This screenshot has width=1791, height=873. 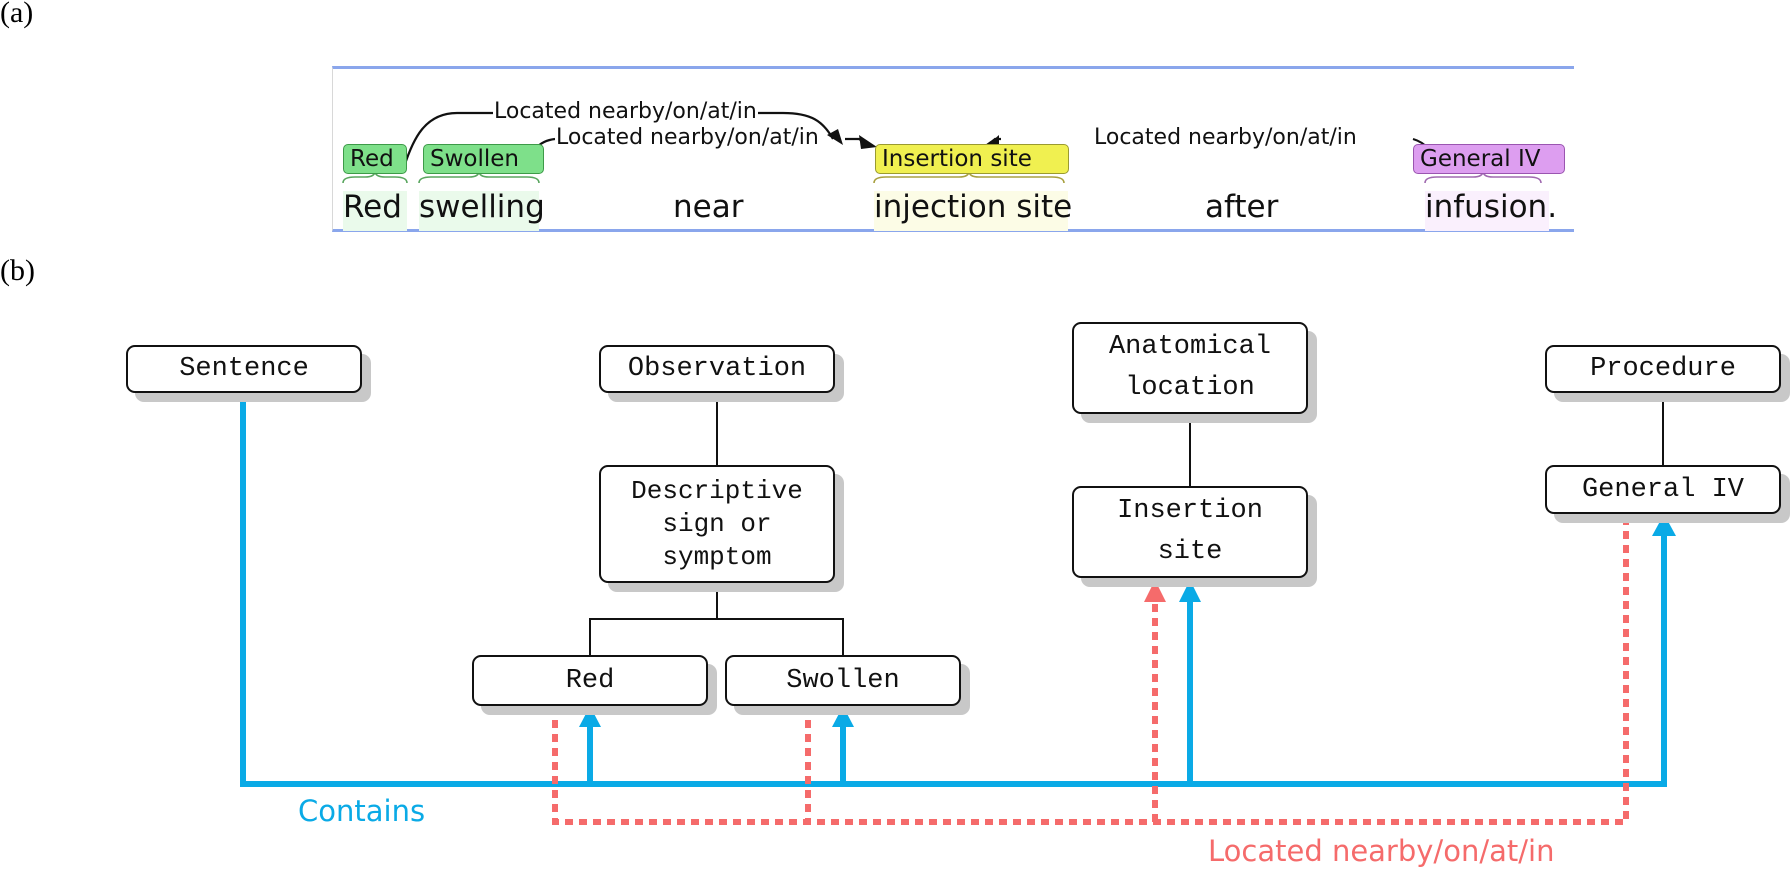 I want to click on node-swollen: Swollen, so click(x=843, y=680).